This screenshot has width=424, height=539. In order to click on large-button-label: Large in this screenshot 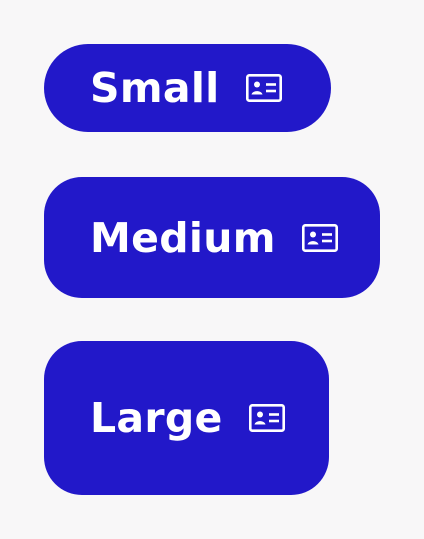, I will do `click(156, 418)`.